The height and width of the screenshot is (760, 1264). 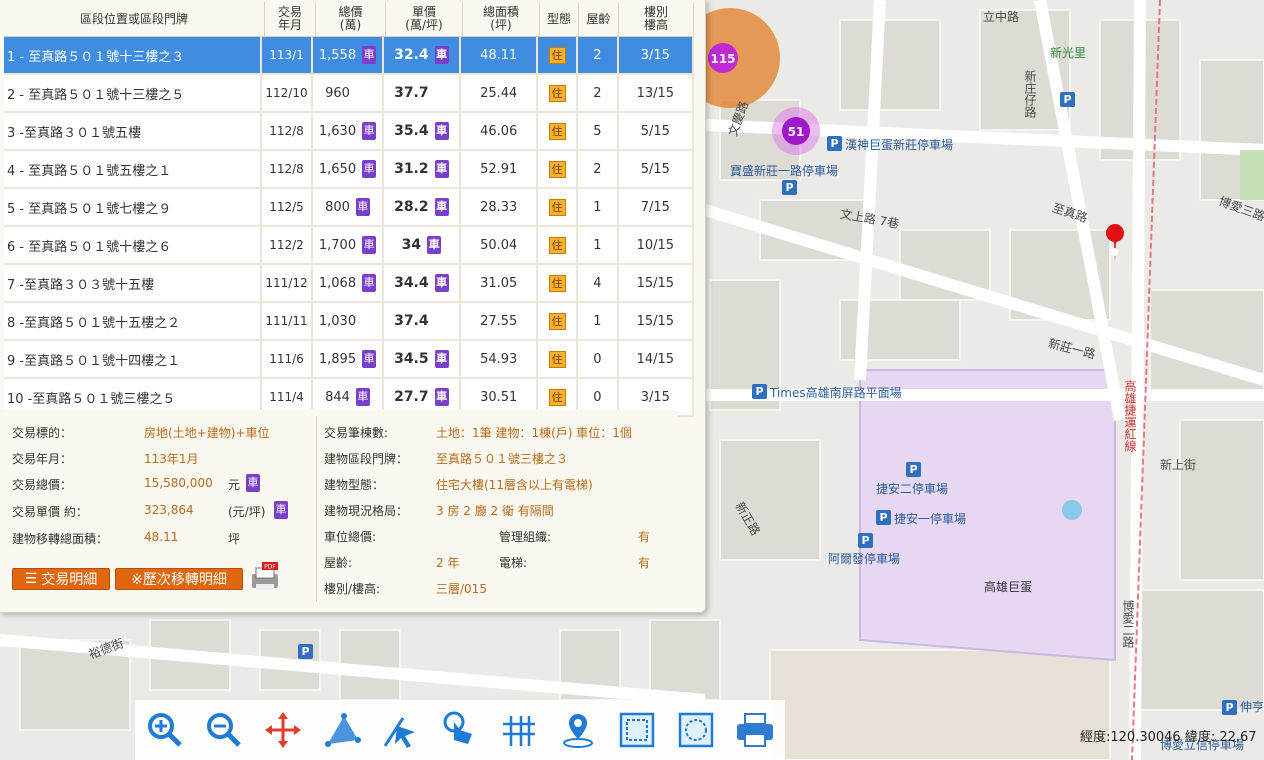 What do you see at coordinates (171, 459) in the screenshot?
I see `detail-value: 113年1月` at bounding box center [171, 459].